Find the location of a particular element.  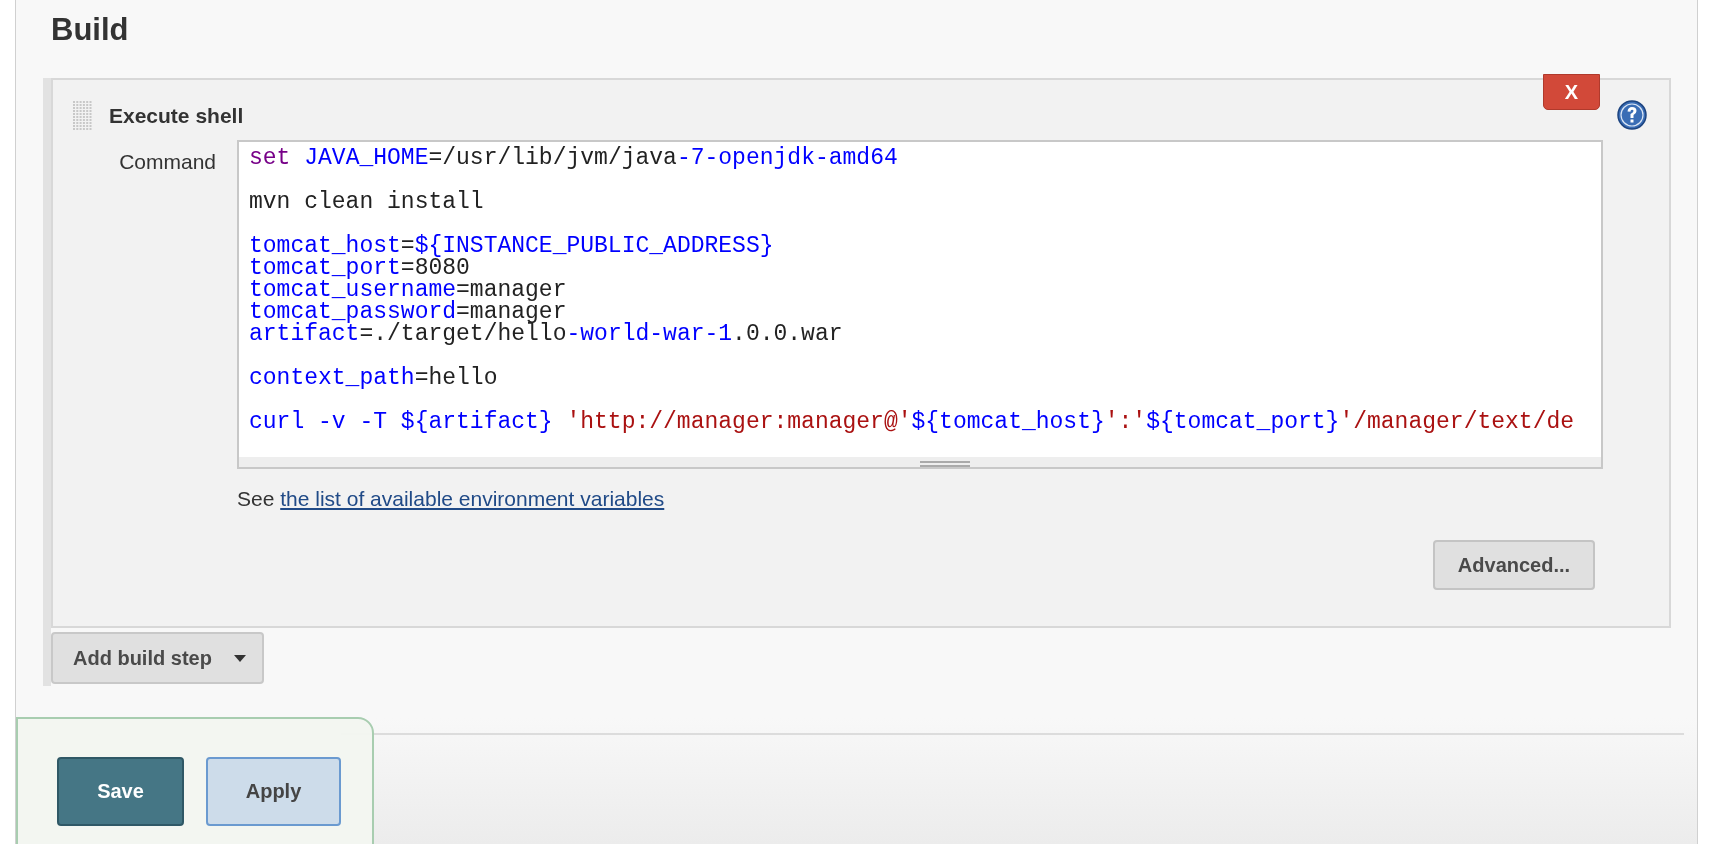

field-label: Command is located at coordinates (167, 162).